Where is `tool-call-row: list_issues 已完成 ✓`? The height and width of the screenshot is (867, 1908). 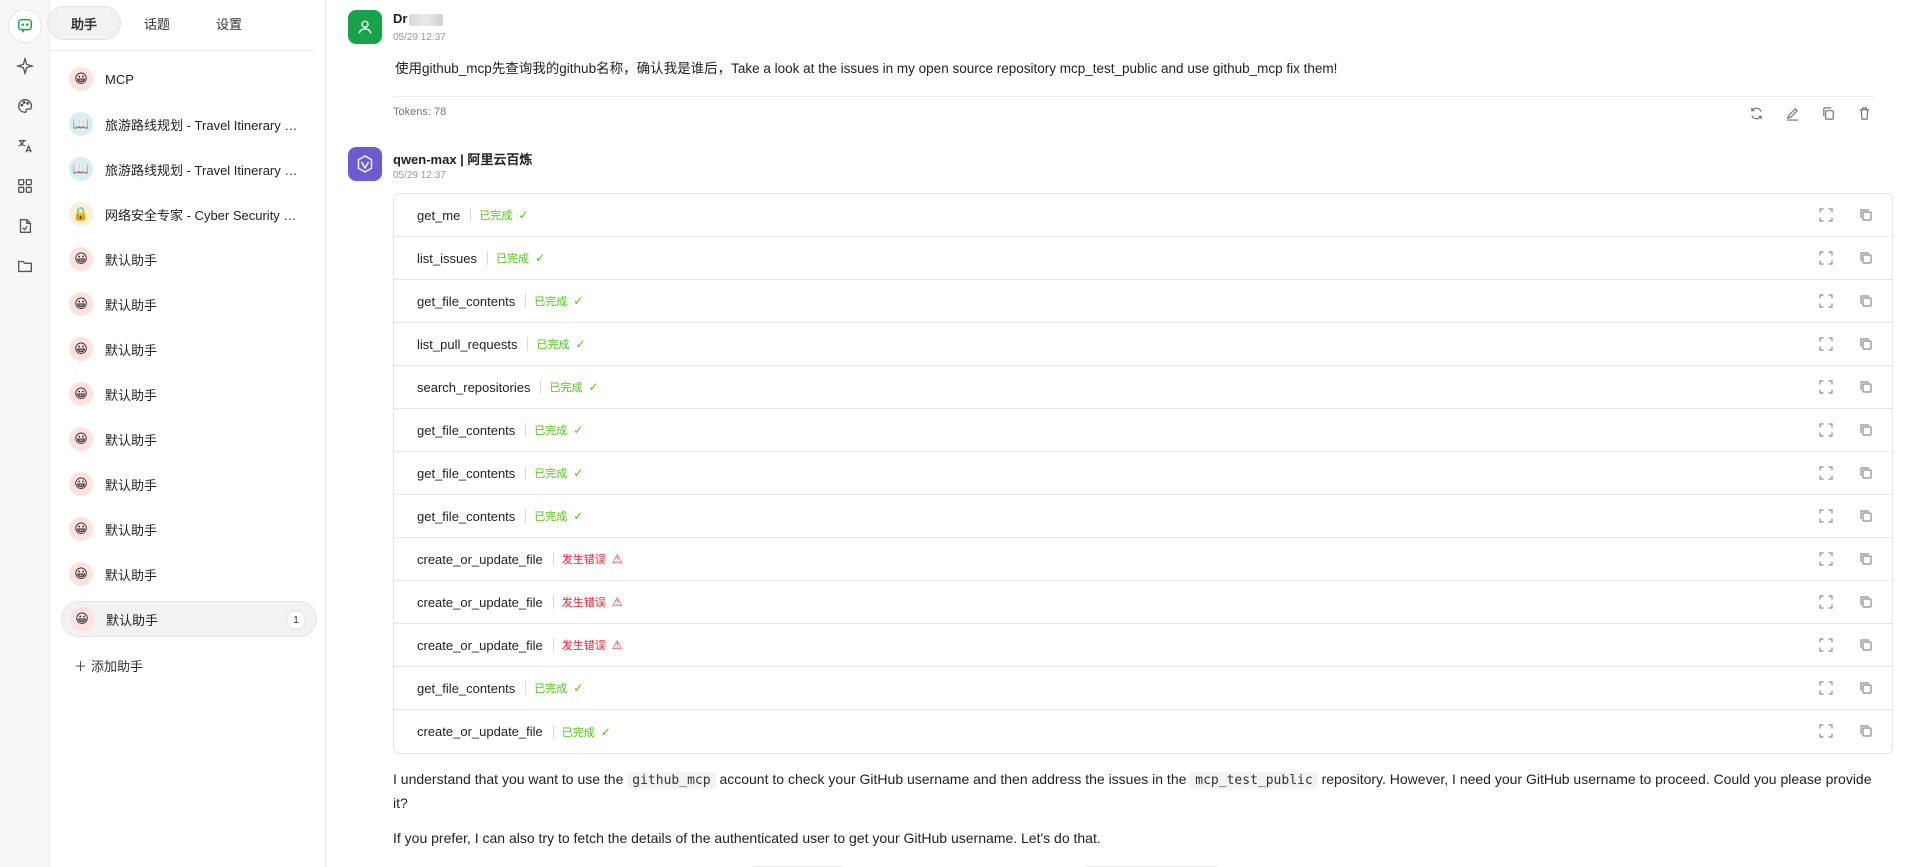
tool-call-row: list_issues 已完成 ✓ is located at coordinates (1143, 258).